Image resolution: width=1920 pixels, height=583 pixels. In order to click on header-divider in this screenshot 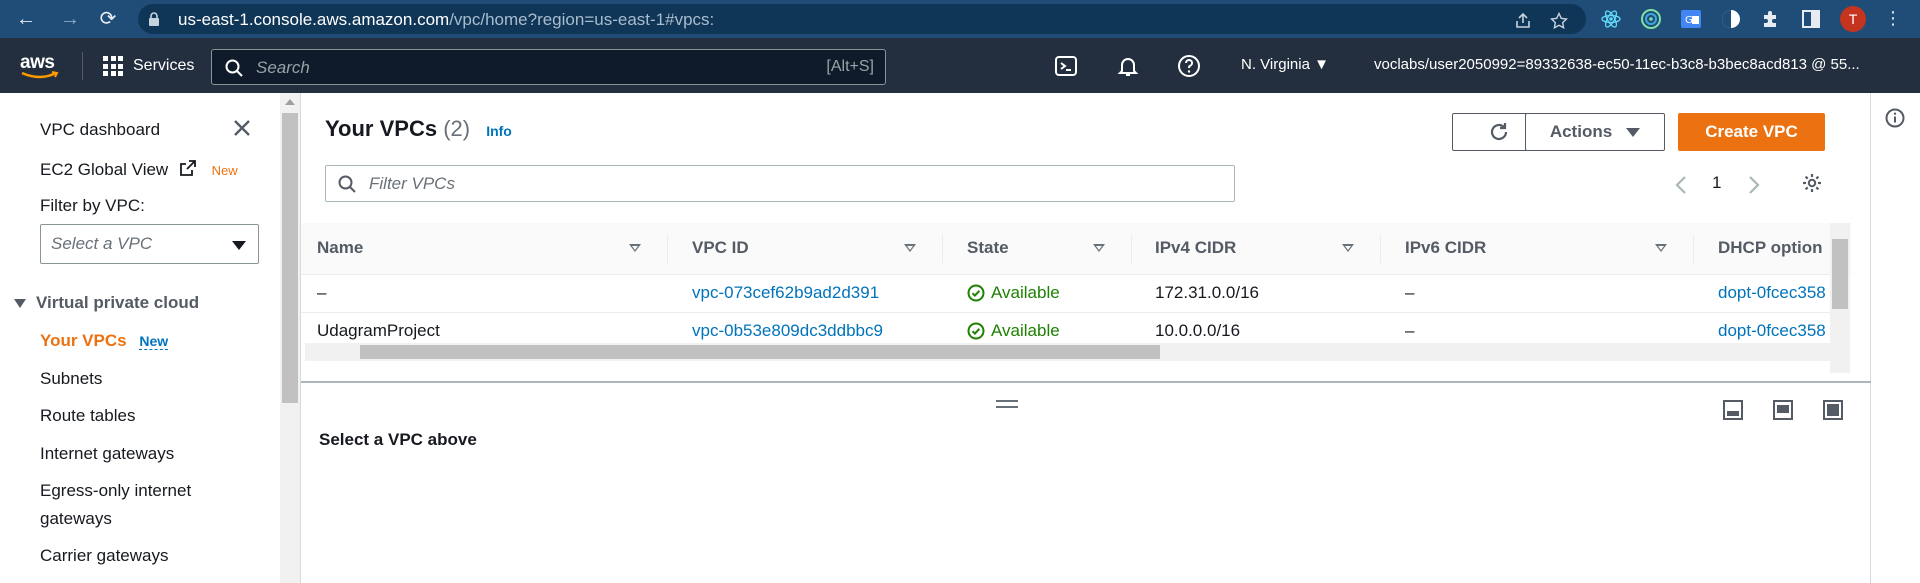, I will do `click(82, 66)`.